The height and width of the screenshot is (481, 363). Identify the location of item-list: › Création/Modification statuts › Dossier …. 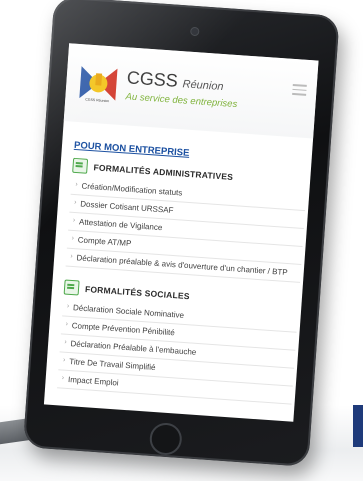
(186, 229).